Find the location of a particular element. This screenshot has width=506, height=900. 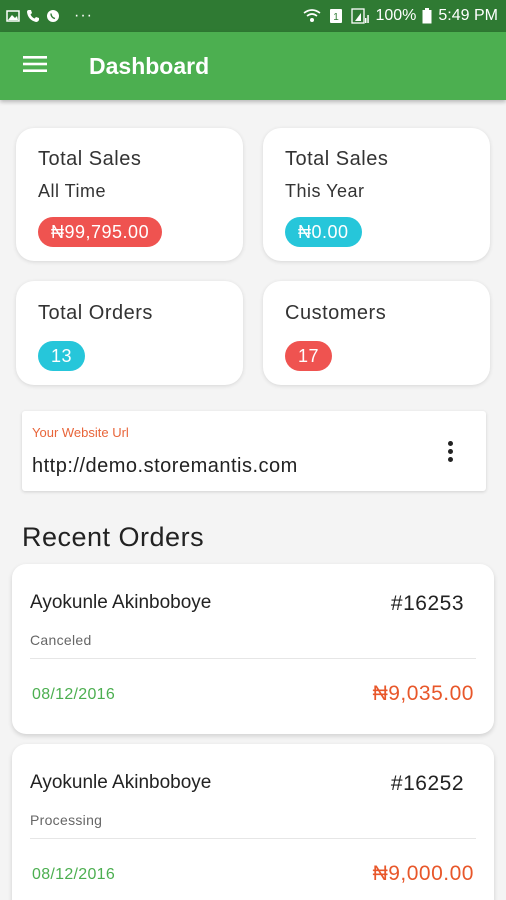

website-url-label: Your Website Url is located at coordinates (80, 432).